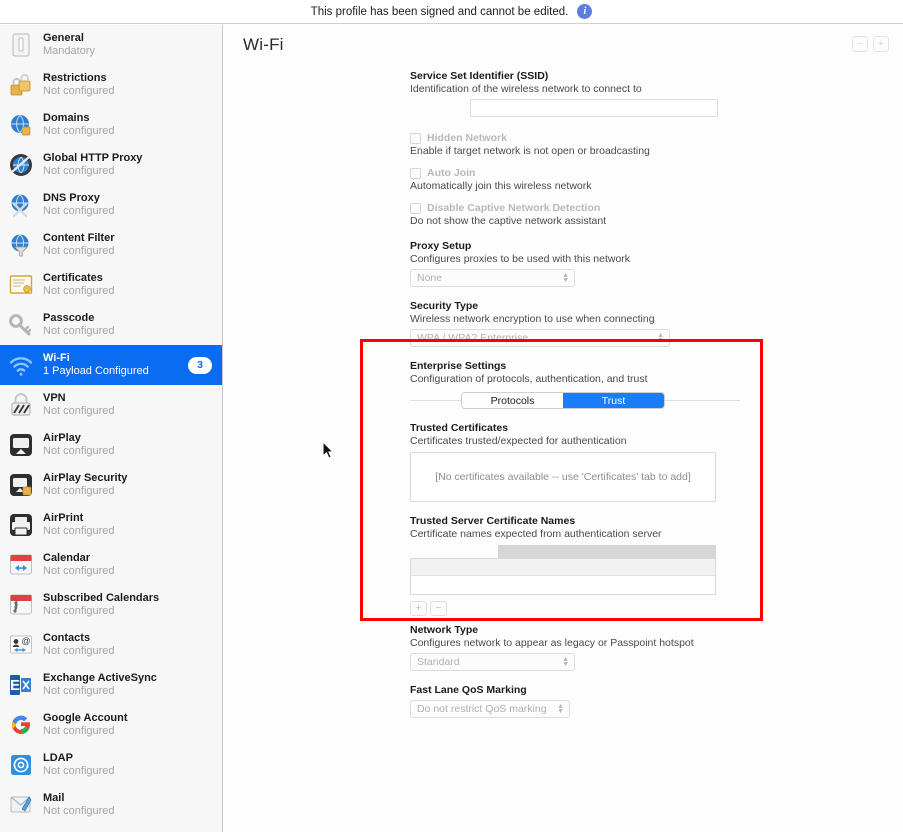  What do you see at coordinates (415, 208) in the screenshot?
I see `disable-captive-checkbox` at bounding box center [415, 208].